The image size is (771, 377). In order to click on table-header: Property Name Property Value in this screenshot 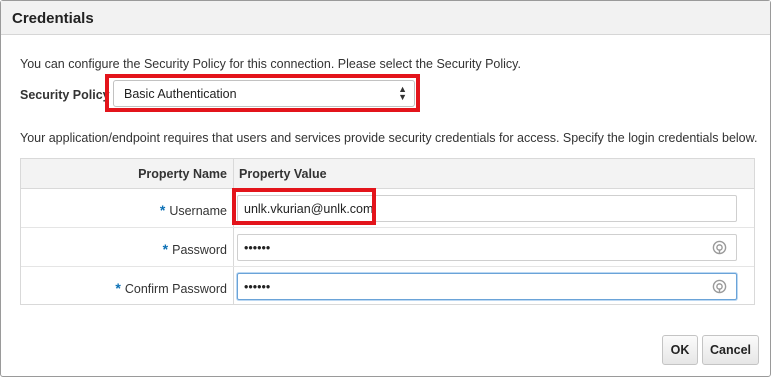, I will do `click(387, 174)`.